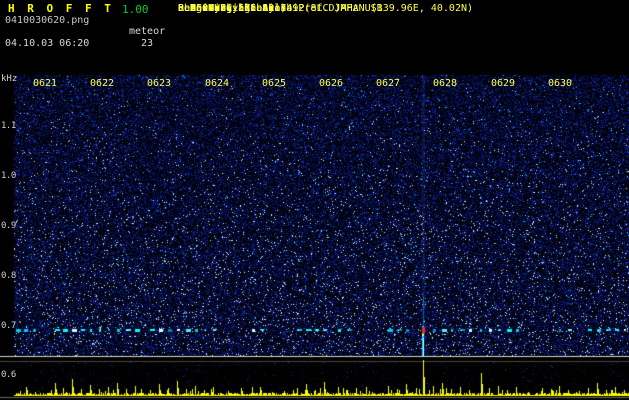  I want to click on time-tick-label: 0626, so click(331, 83).